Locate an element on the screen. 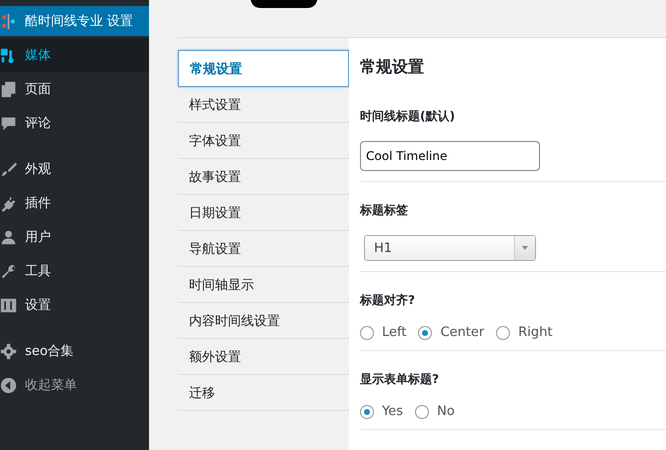  text-input: Cool Timeline is located at coordinates (450, 156).